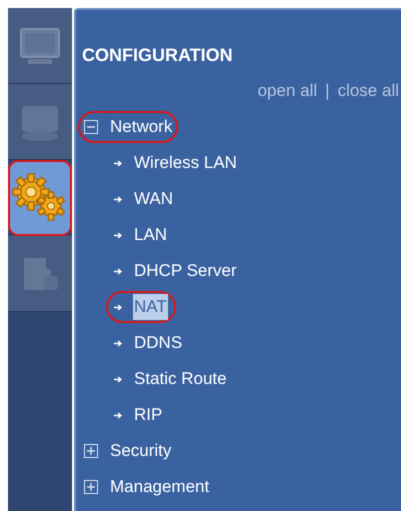  What do you see at coordinates (160, 487) in the screenshot?
I see `tree-node-label: Management` at bounding box center [160, 487].